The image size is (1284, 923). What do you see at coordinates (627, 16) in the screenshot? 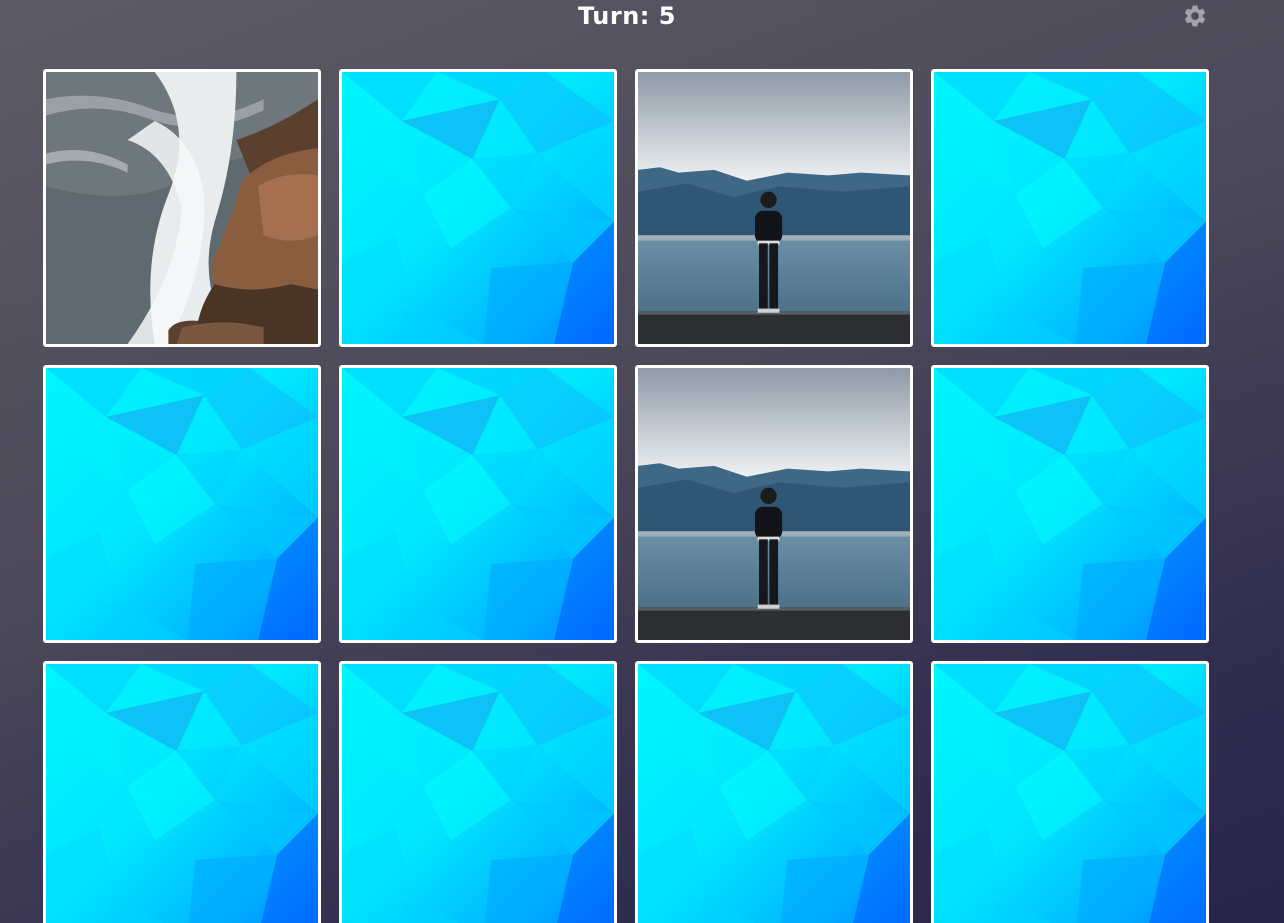
I see `turn-counter: Turn: 5` at bounding box center [627, 16].